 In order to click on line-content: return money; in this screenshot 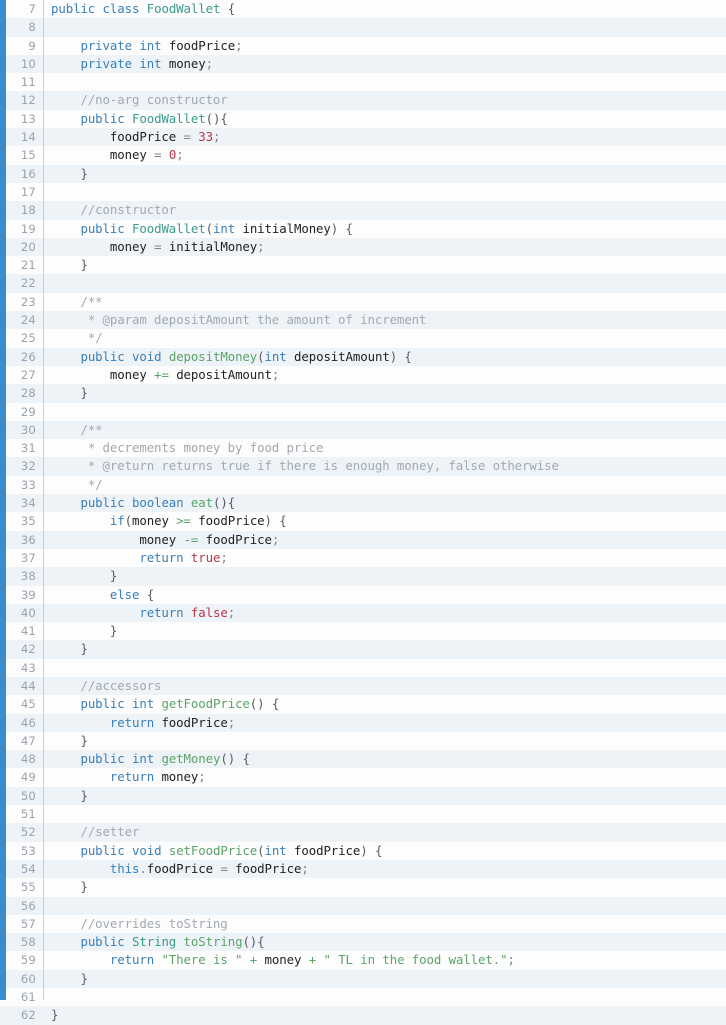, I will do `click(384, 777)`.